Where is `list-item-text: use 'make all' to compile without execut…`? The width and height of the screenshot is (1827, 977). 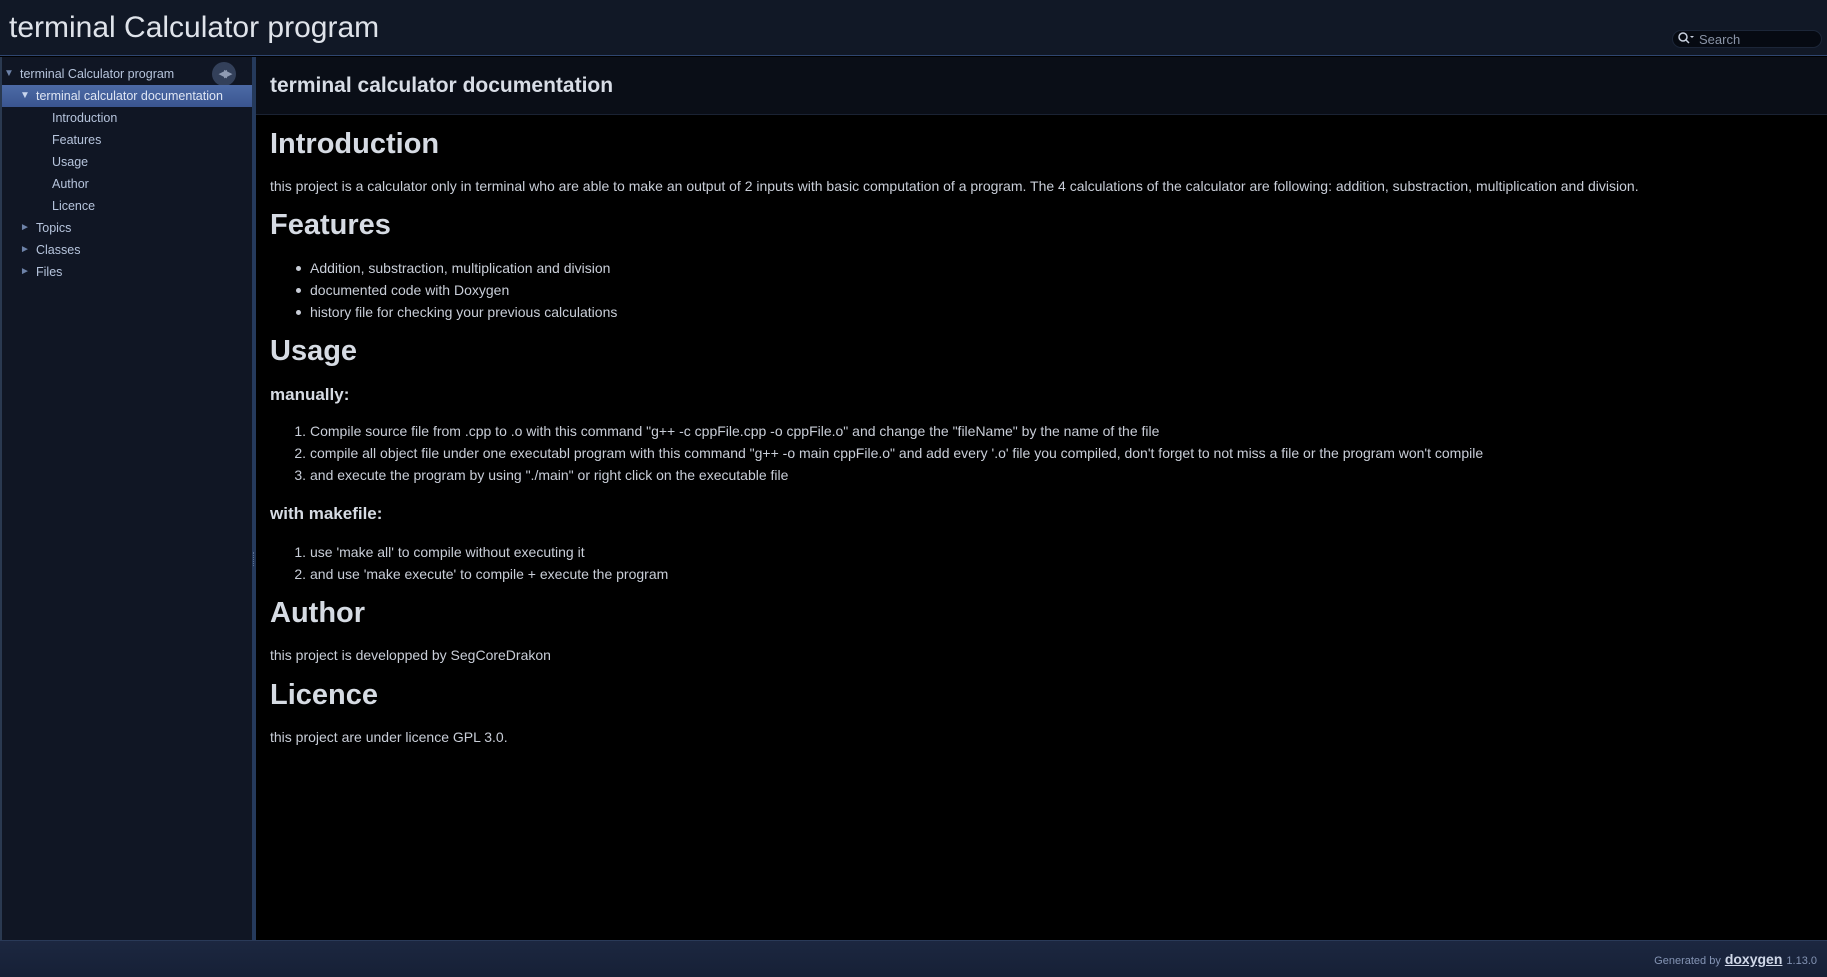
list-item-text: use 'make all' to compile without execut… is located at coordinates (447, 552).